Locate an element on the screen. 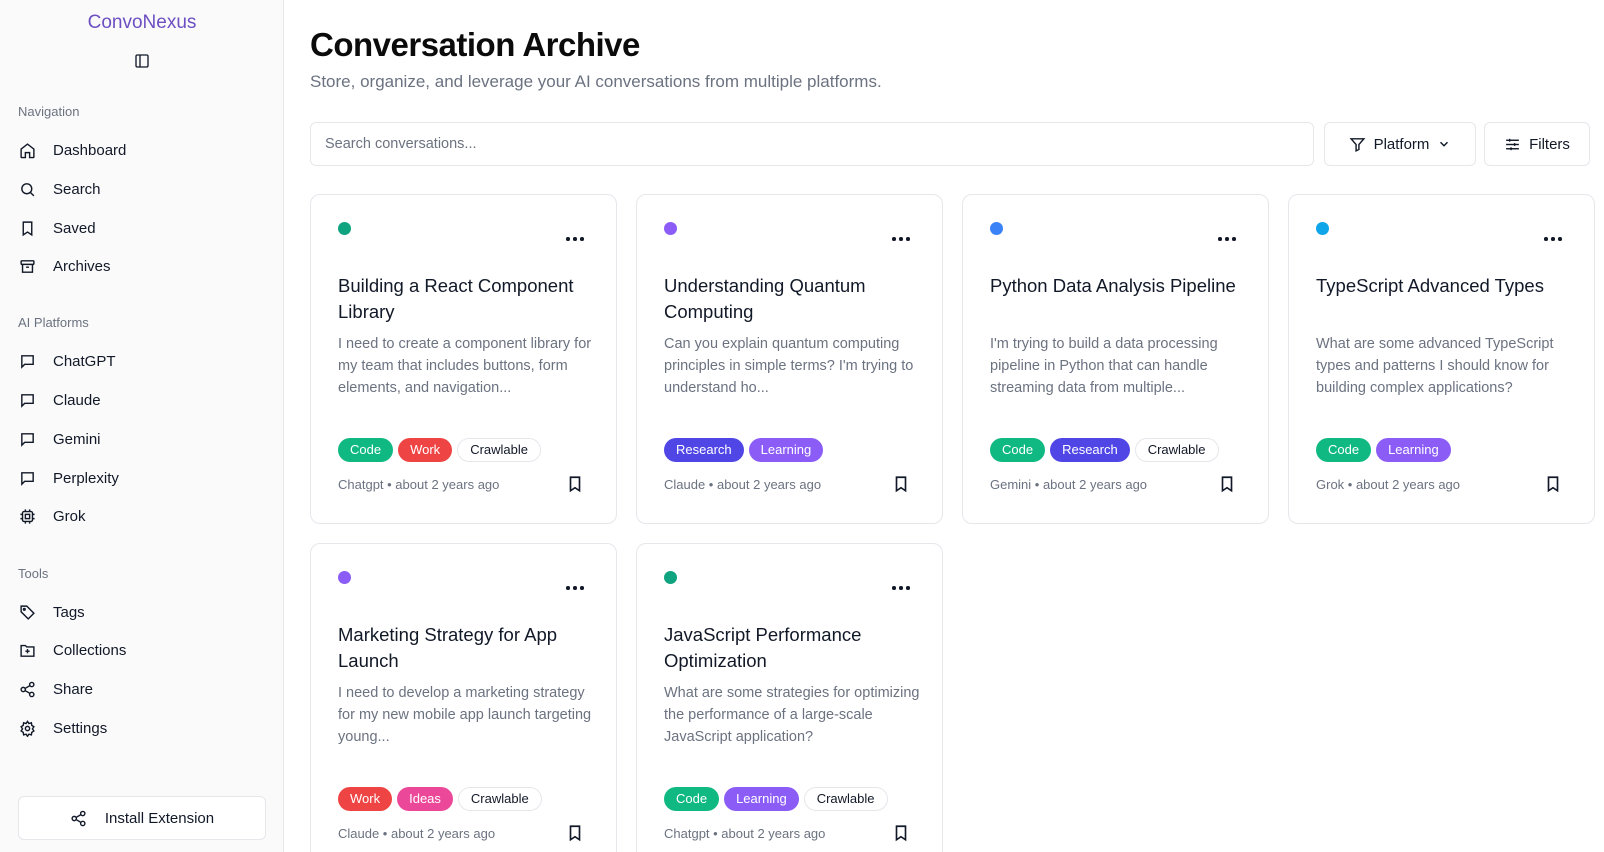  share-icon is located at coordinates (27, 689).